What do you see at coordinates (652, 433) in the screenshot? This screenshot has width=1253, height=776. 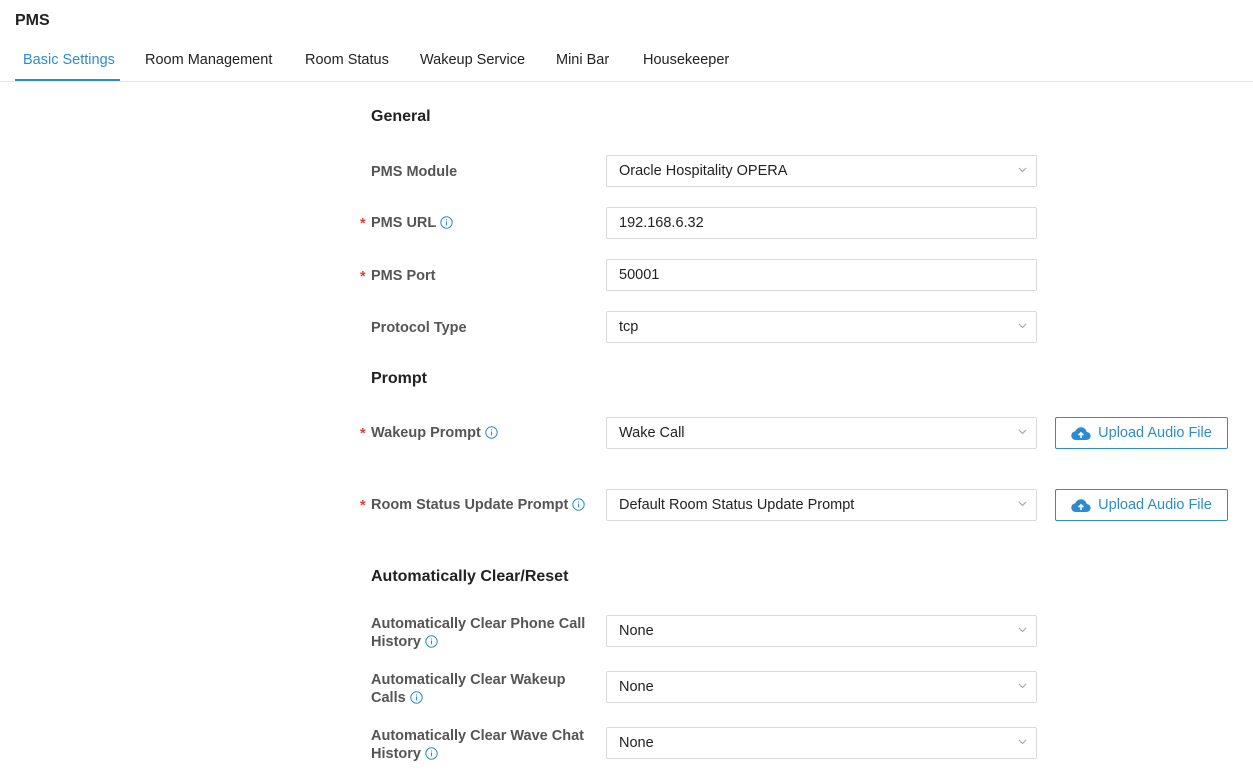 I see `wakeup-prompt-value: Wake Call` at bounding box center [652, 433].